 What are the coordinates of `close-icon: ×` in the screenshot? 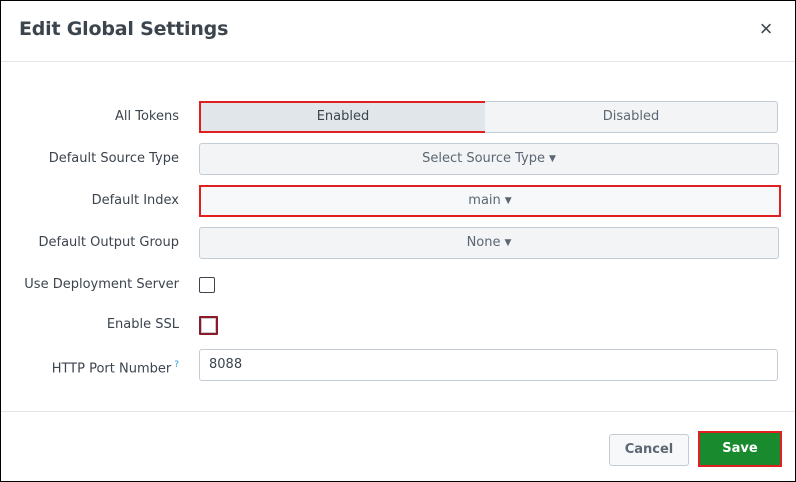 It's located at (766, 29).